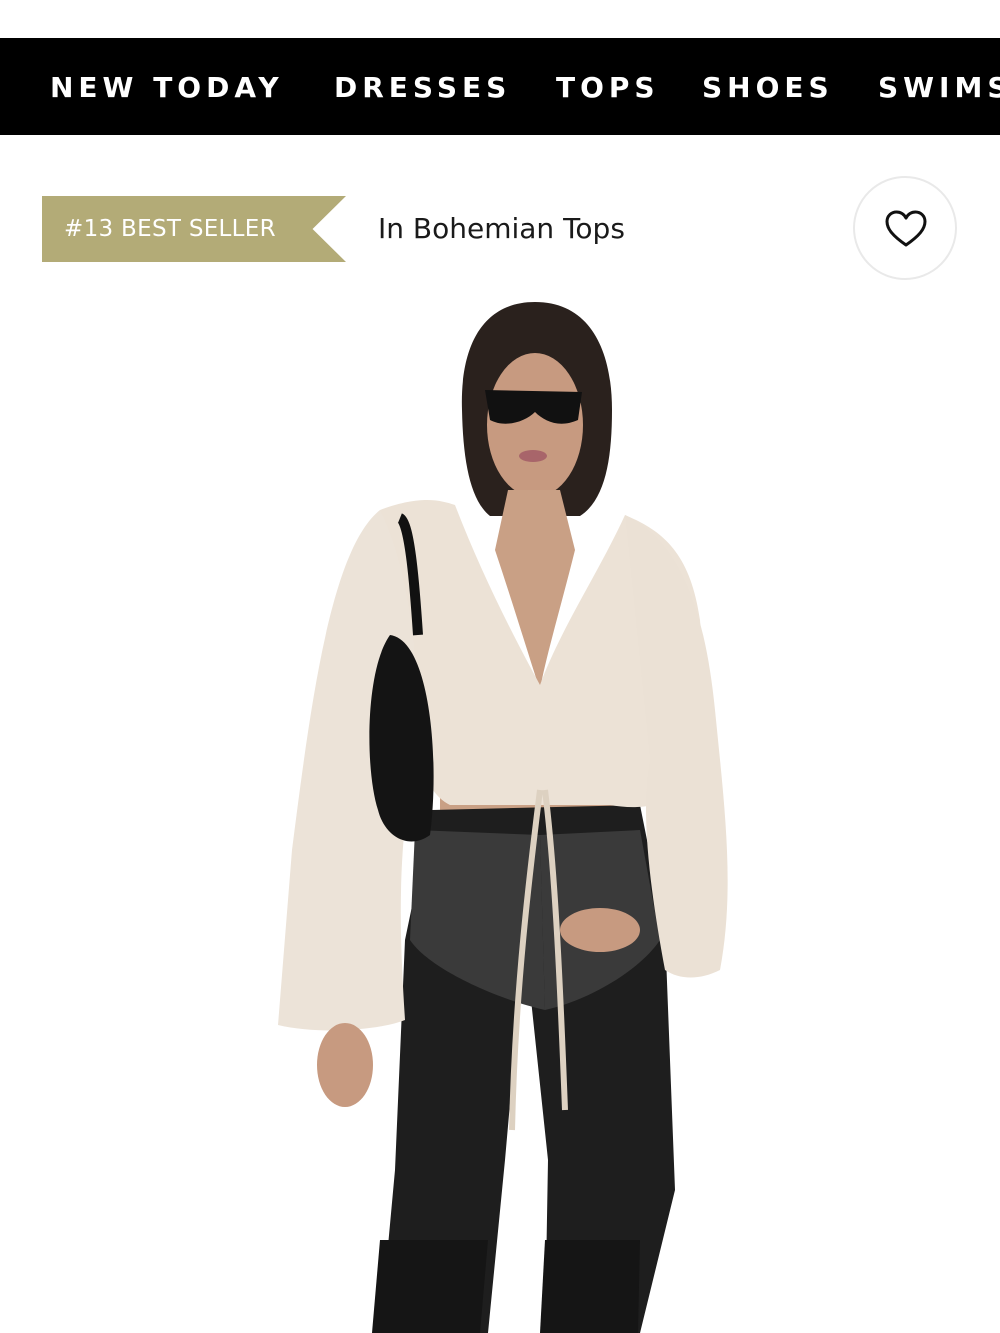  Describe the element at coordinates (608, 86) in the screenshot. I see `nav-item-tops: TOPS` at that location.